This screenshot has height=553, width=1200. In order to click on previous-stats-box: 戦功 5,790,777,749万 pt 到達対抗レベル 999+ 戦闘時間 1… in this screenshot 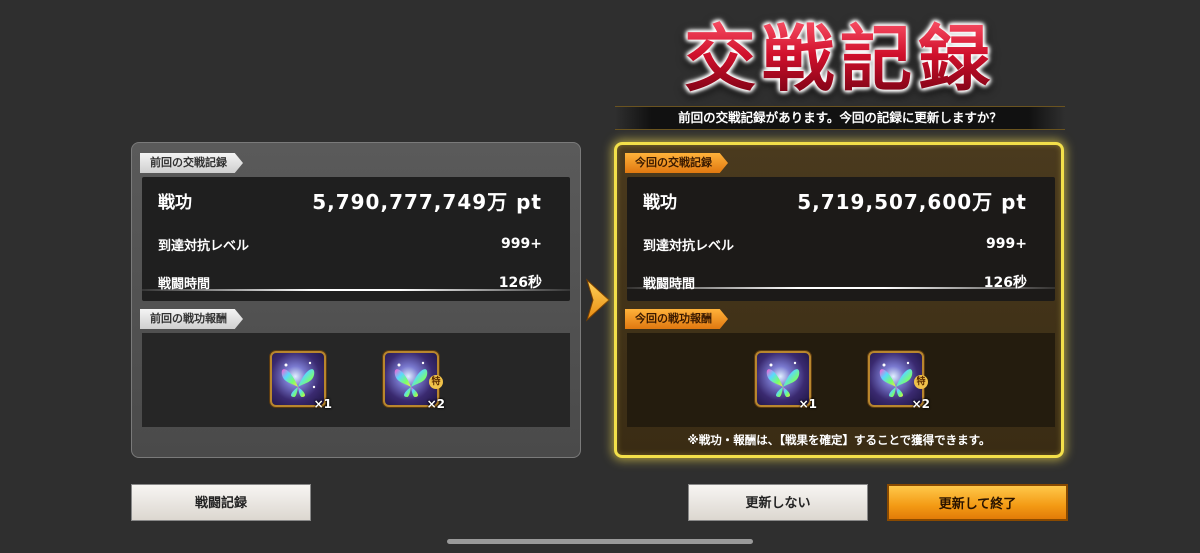, I will do `click(356, 239)`.